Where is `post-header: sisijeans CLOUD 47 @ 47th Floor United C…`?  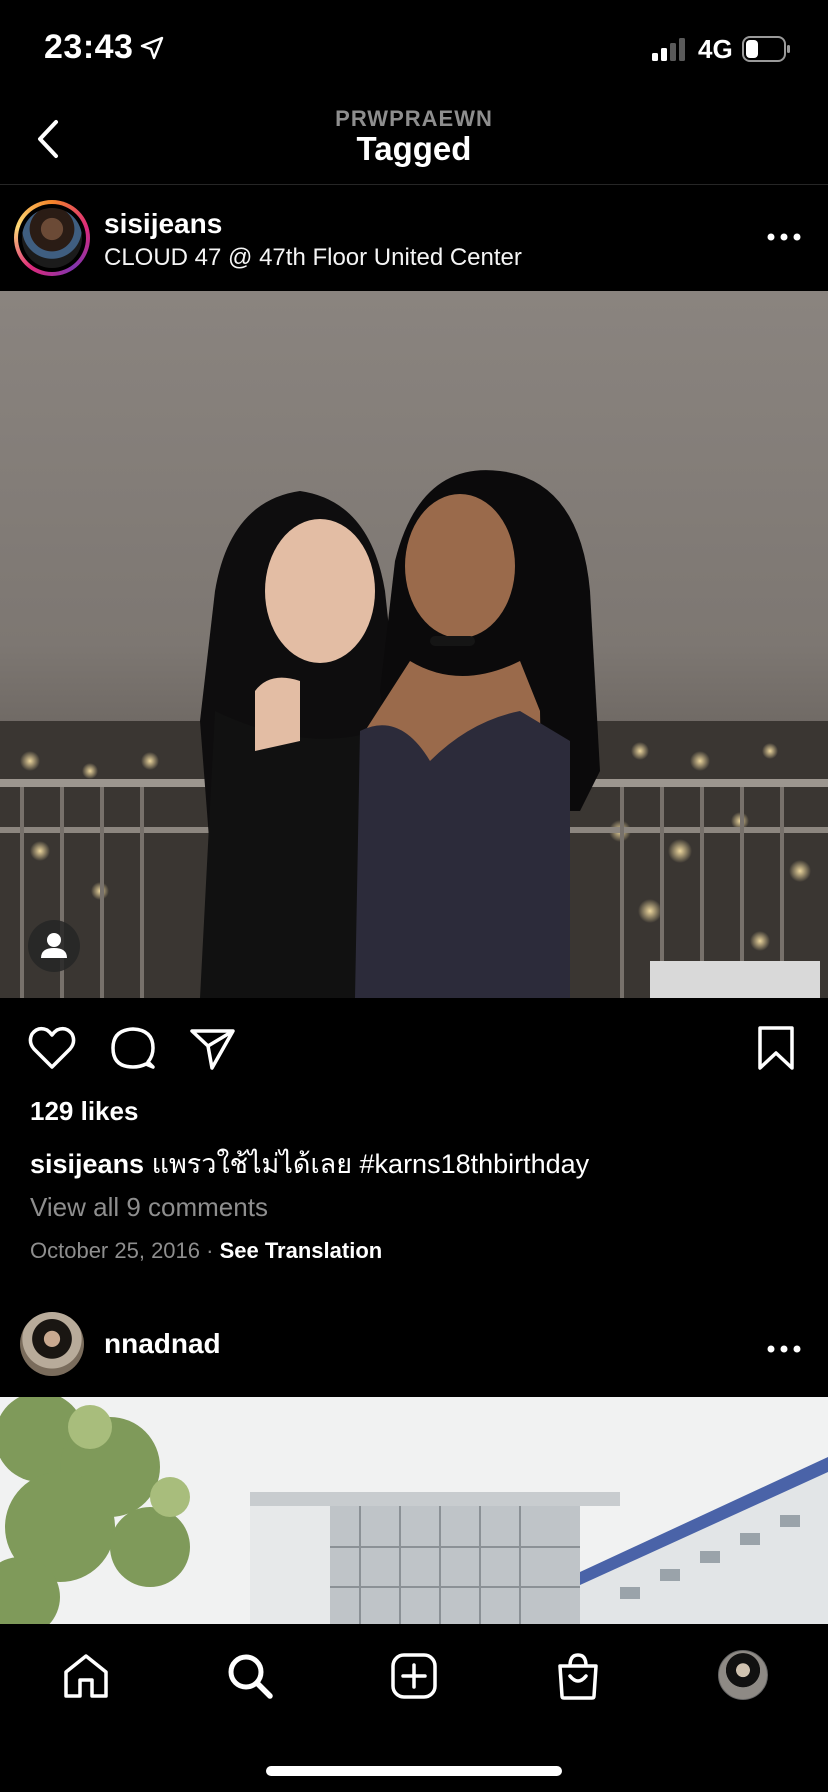
post-header: sisijeans CLOUD 47 @ 47th Floor United C… is located at coordinates (414, 238).